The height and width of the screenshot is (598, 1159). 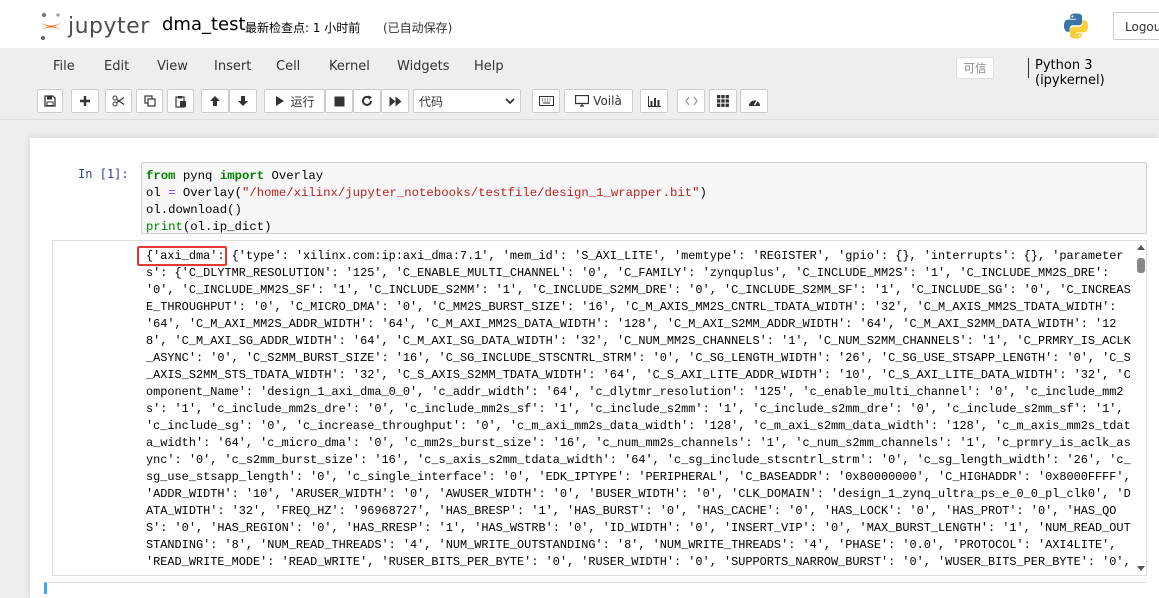 I want to click on toolbar-divider, so click(x=579, y=119).